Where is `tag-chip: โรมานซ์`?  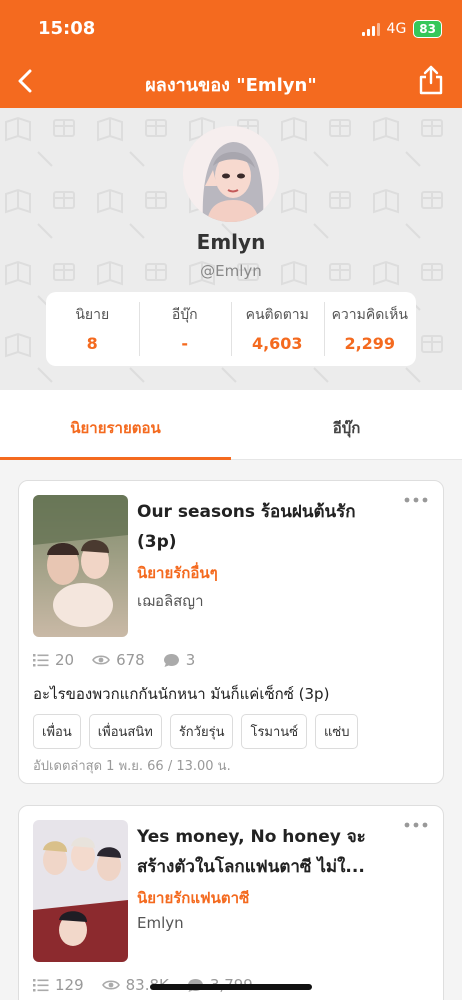
tag-chip: โรมานซ์ is located at coordinates (274, 731).